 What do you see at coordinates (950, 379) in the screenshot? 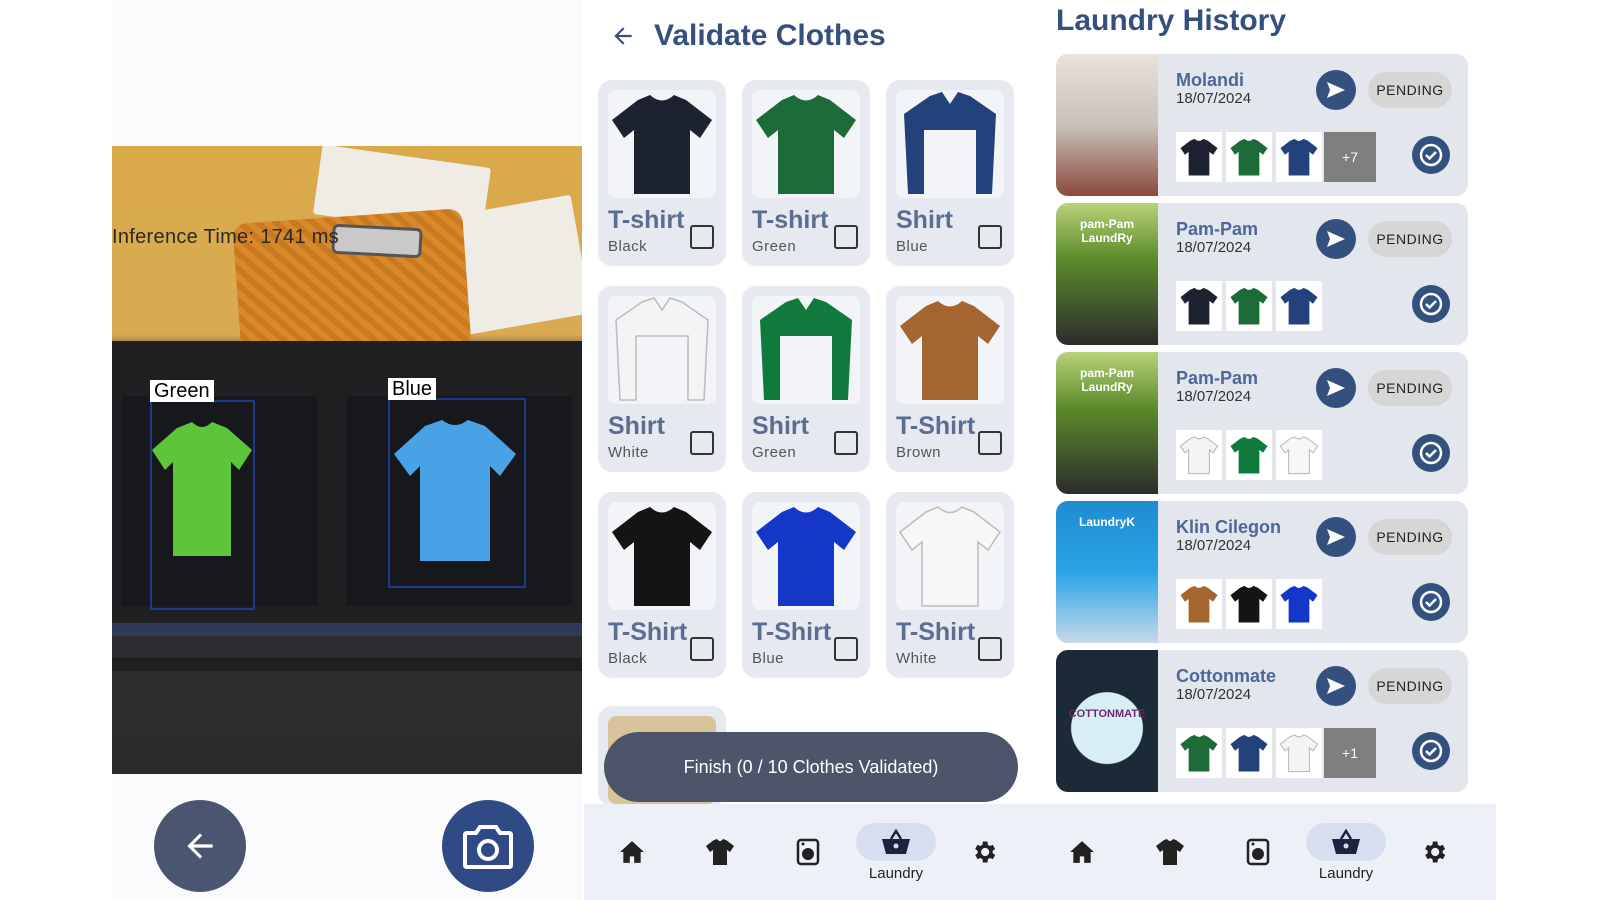
I see `cloth-card: T-Shirt Brown` at bounding box center [950, 379].